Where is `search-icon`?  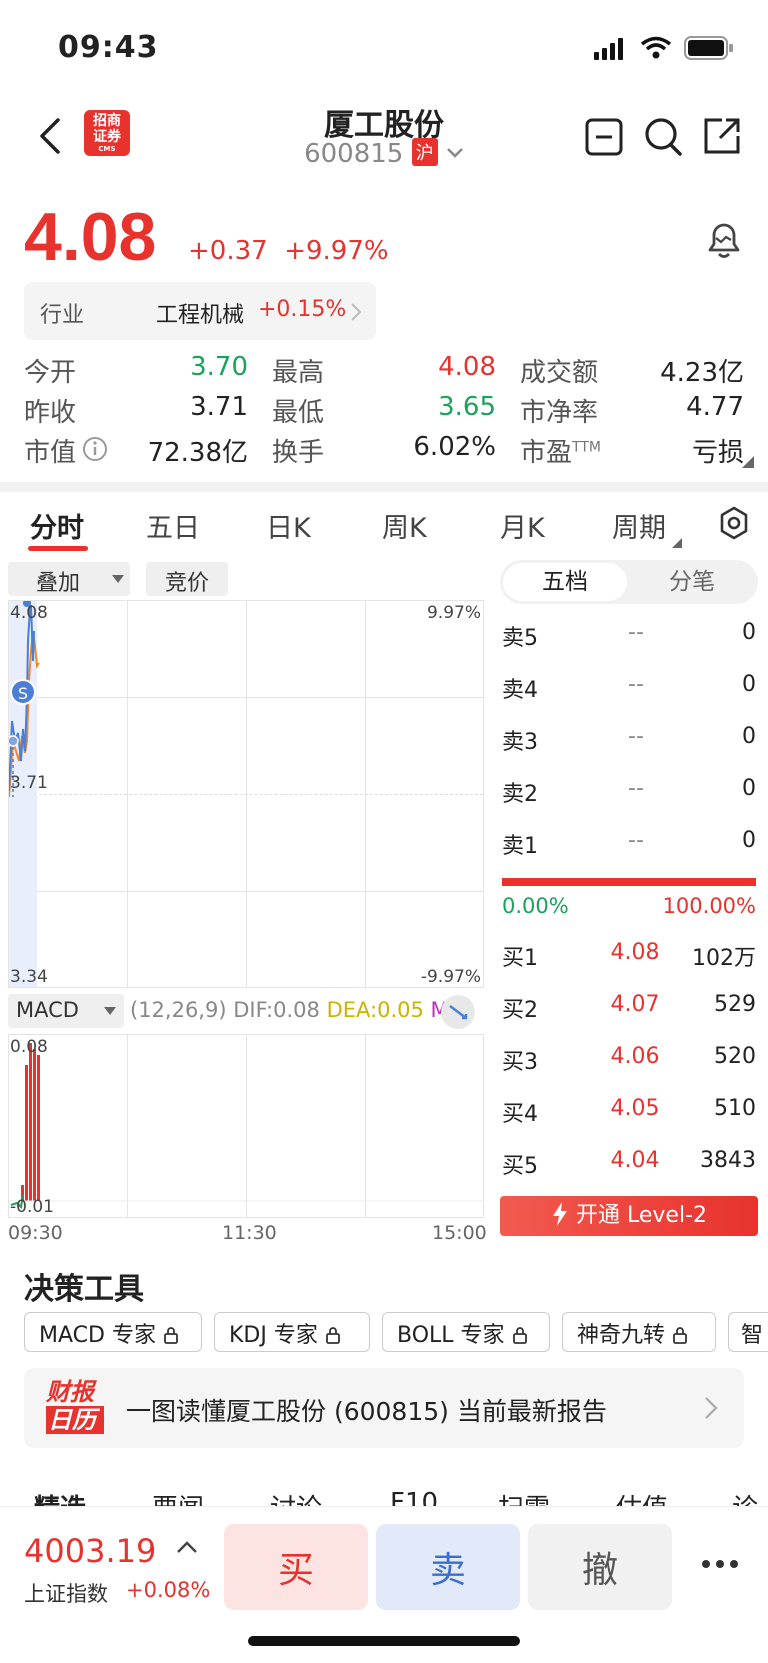
search-icon is located at coordinates (663, 137).